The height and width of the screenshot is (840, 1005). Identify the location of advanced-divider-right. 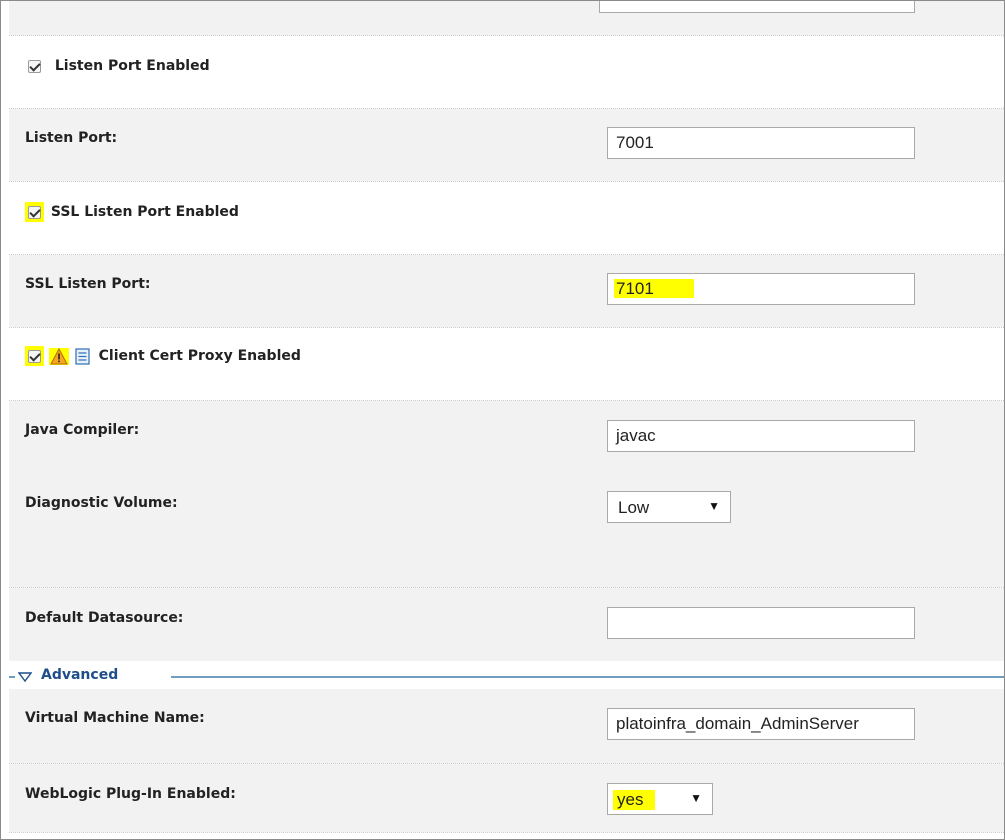
(587, 677).